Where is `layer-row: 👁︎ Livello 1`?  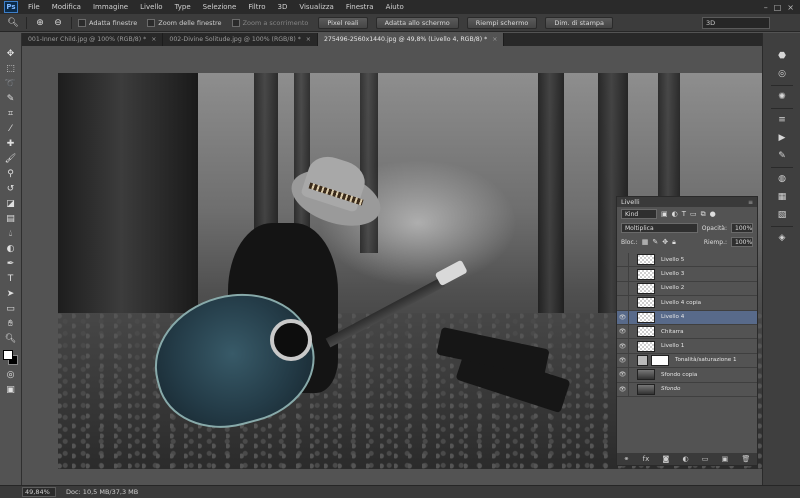 layer-row: 👁︎ Livello 1 is located at coordinates (687, 346).